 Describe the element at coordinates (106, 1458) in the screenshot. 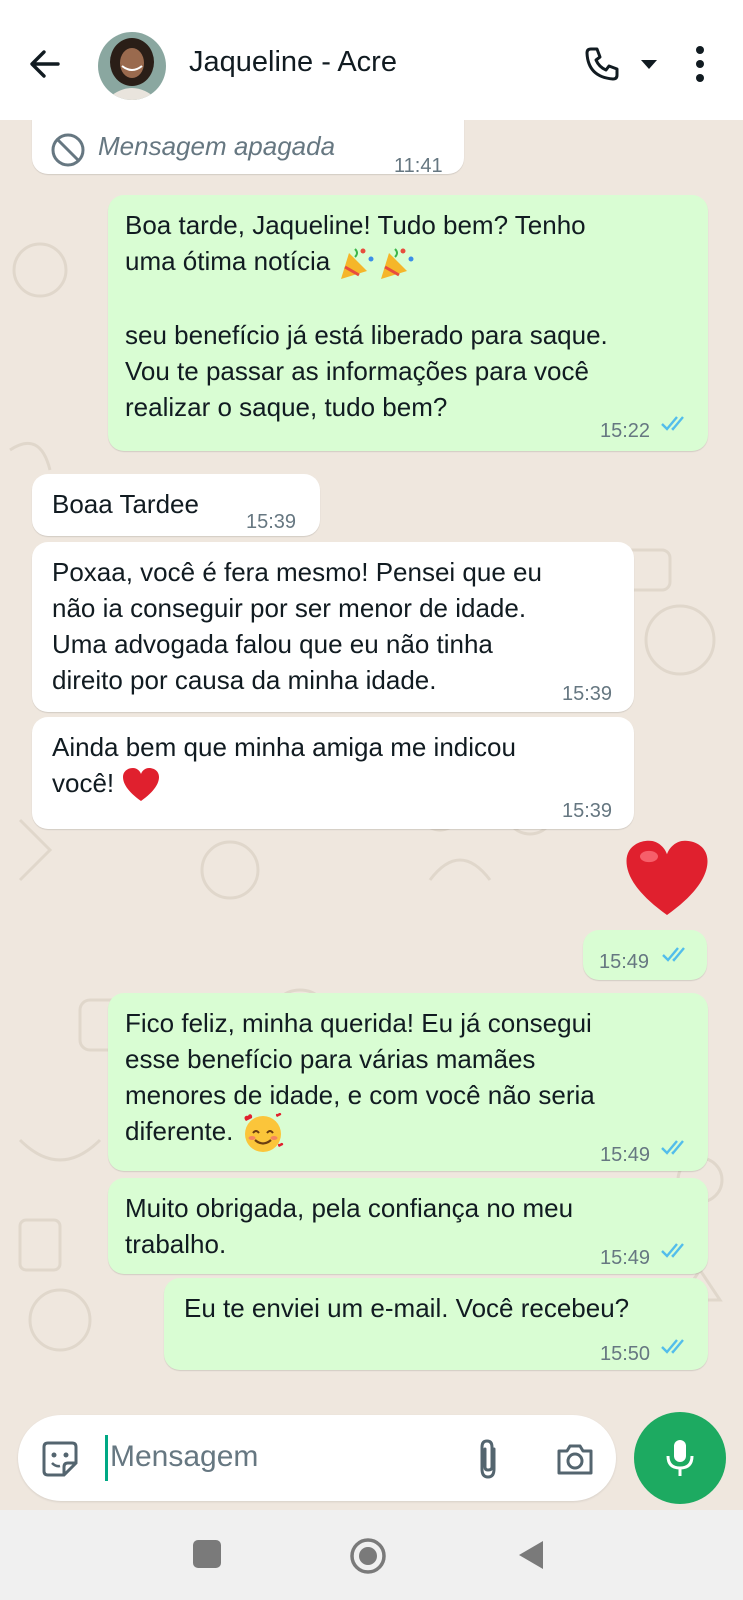

I see `text-cursor` at that location.